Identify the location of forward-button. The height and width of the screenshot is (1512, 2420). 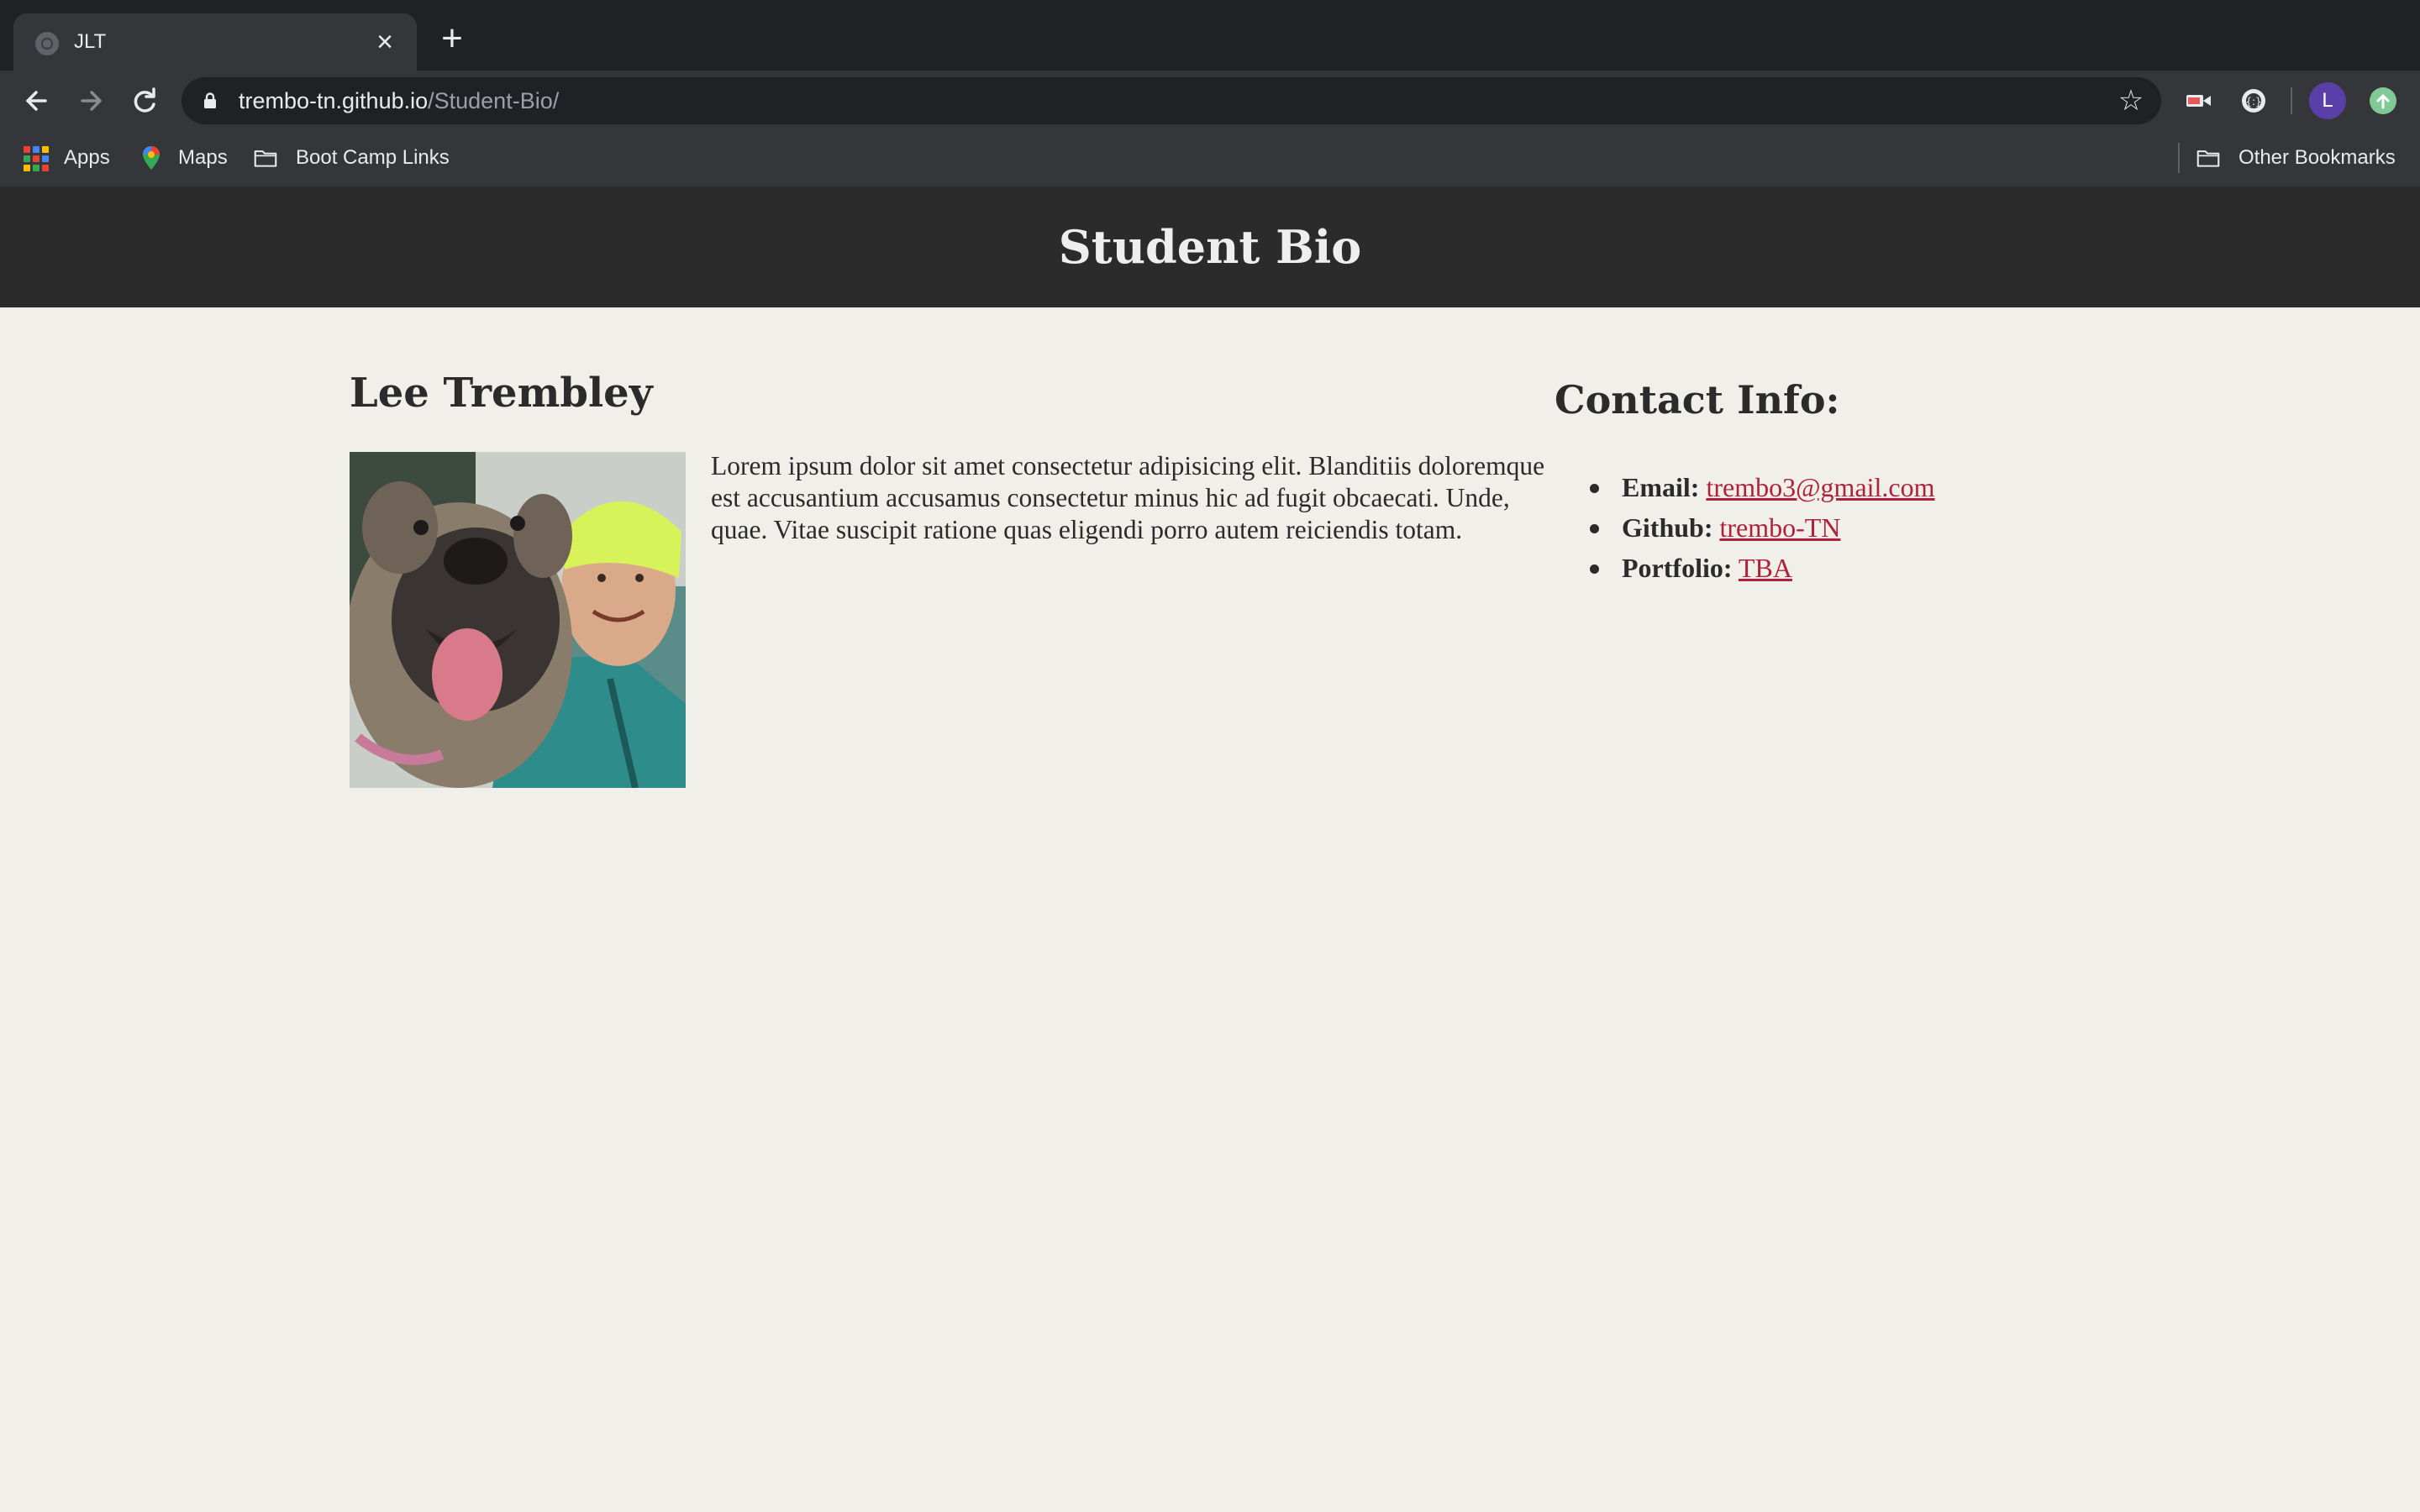
(91, 101).